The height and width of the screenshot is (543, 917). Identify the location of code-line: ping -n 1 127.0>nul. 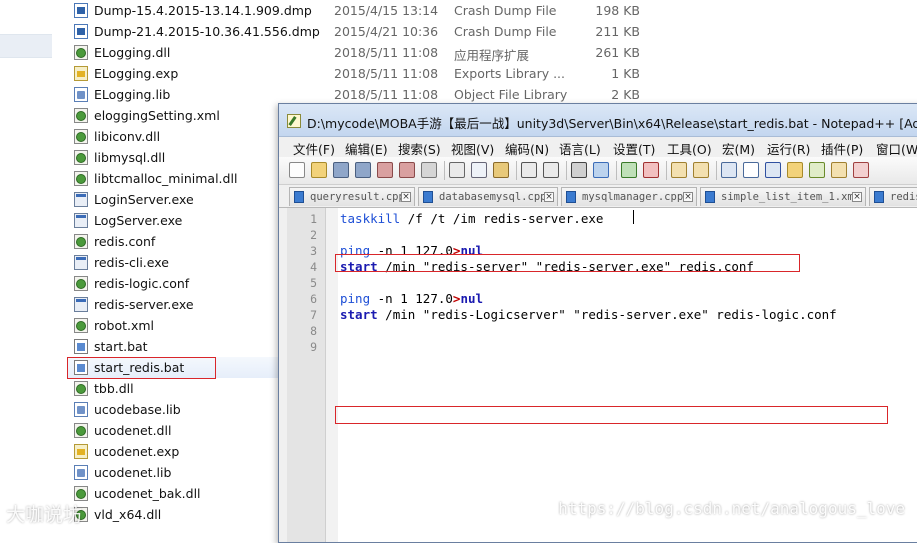
(411, 298).